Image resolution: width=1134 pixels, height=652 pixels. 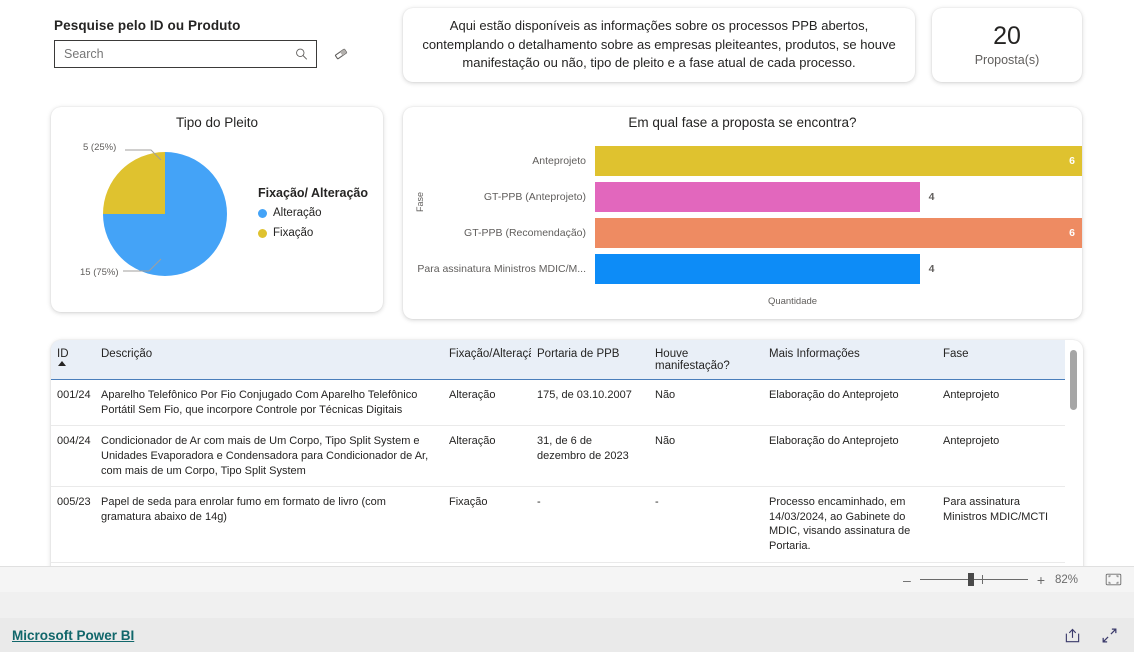 I want to click on cell-id: 001/24, so click(x=73, y=403).